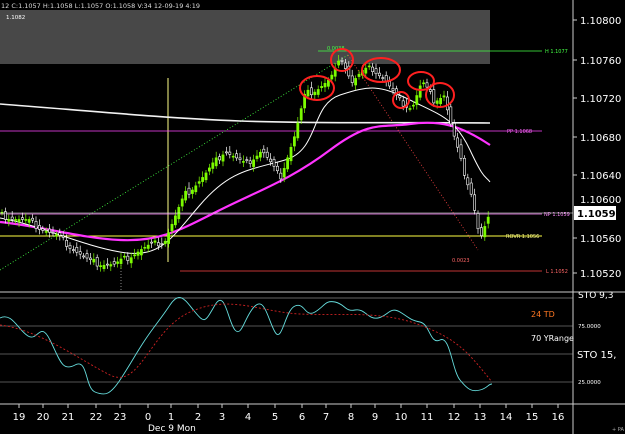 This screenshot has width=625, height=434. What do you see at coordinates (68, 417) in the screenshot?
I see `time-tick-label: 21` at bounding box center [68, 417].